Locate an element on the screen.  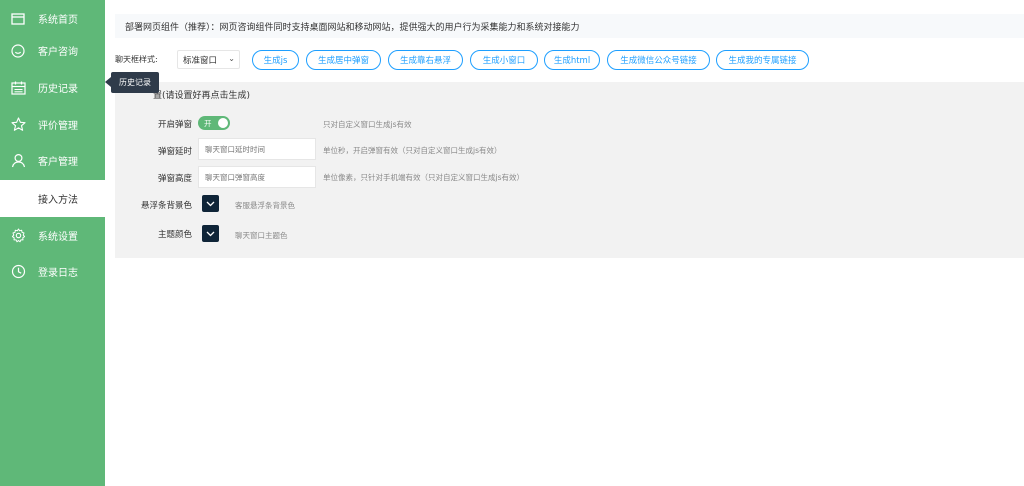
float-bg-color-picker is located at coordinates (210, 203).